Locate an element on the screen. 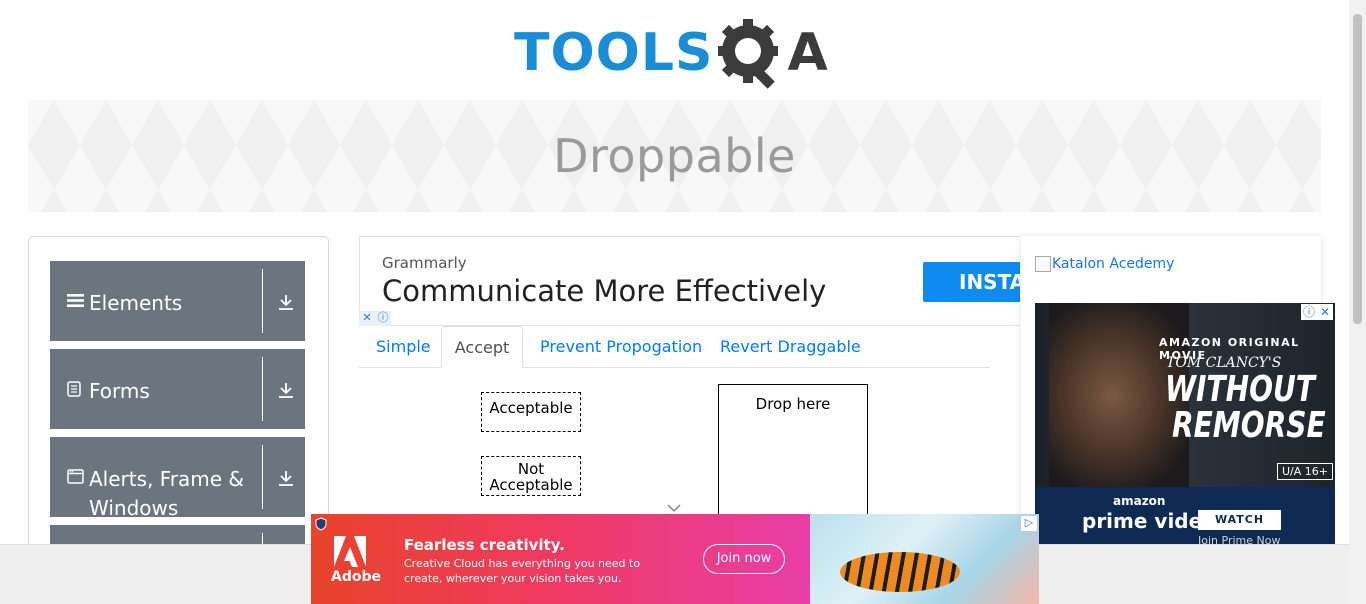 The width and height of the screenshot is (1366, 604). broken-image-icon is located at coordinates (1043, 264).